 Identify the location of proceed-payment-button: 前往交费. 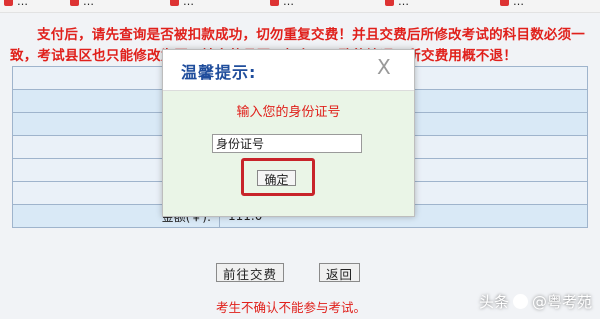
(250, 272).